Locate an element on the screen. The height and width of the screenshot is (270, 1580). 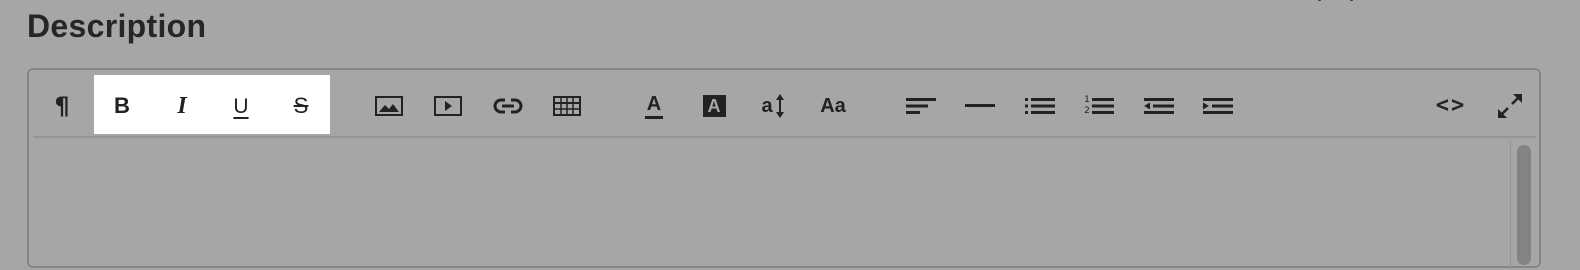
background-color-button: A is located at coordinates (714, 106).